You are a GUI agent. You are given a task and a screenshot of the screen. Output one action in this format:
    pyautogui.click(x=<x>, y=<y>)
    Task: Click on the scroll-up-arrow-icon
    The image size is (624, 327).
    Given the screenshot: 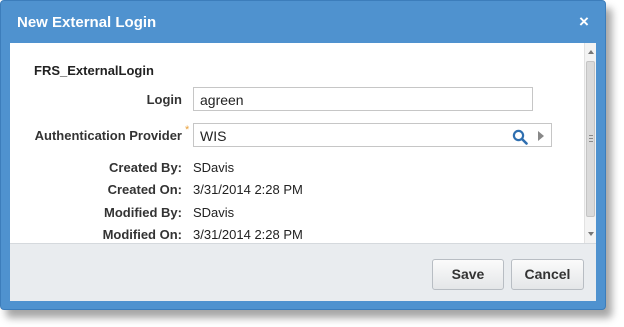 What is the action you would take?
    pyautogui.click(x=591, y=52)
    